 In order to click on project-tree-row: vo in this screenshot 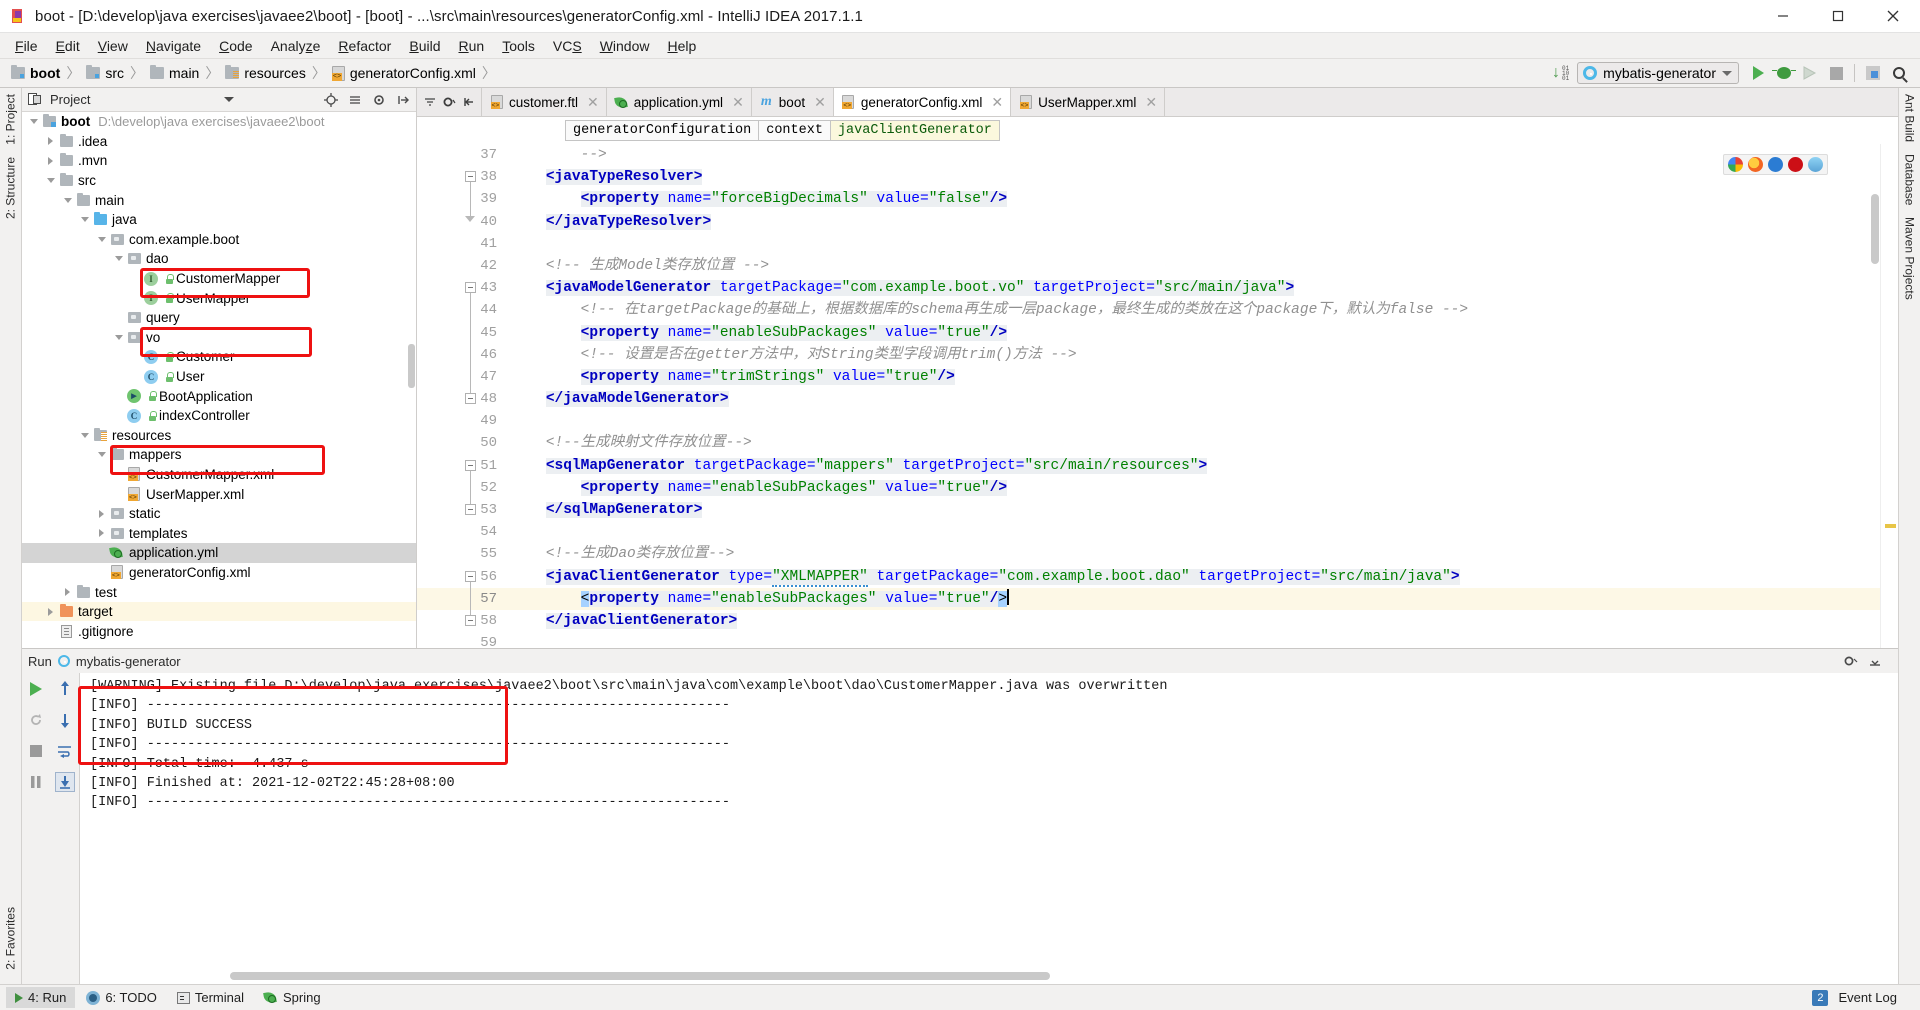, I will do `click(219, 338)`.